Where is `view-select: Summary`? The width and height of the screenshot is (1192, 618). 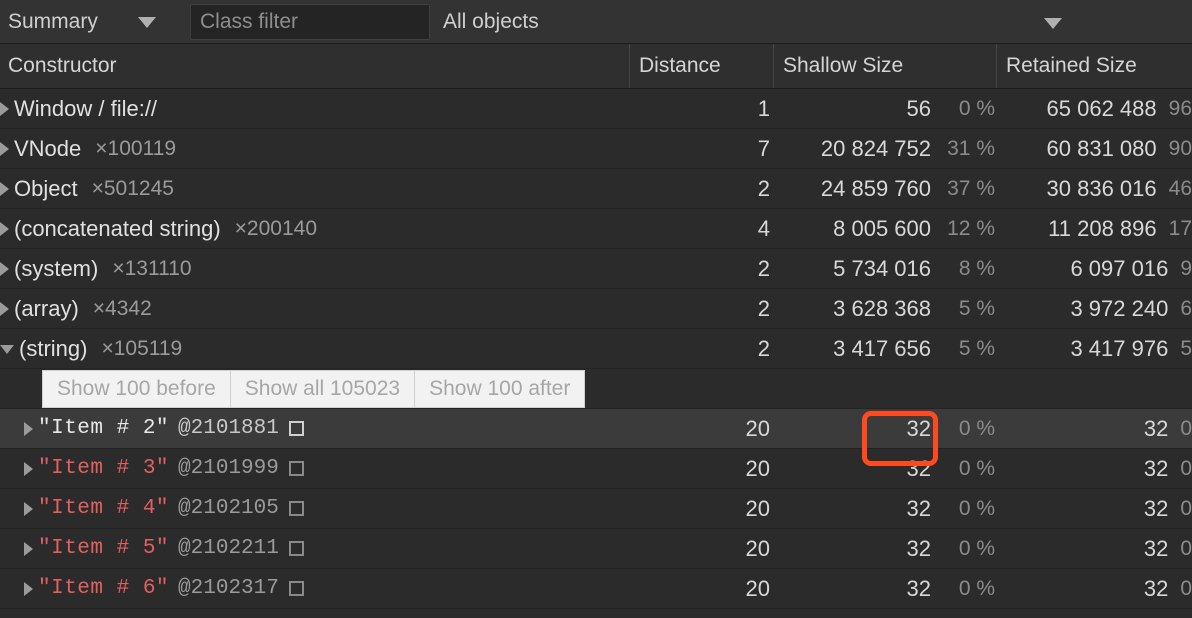 view-select: Summary is located at coordinates (82, 22).